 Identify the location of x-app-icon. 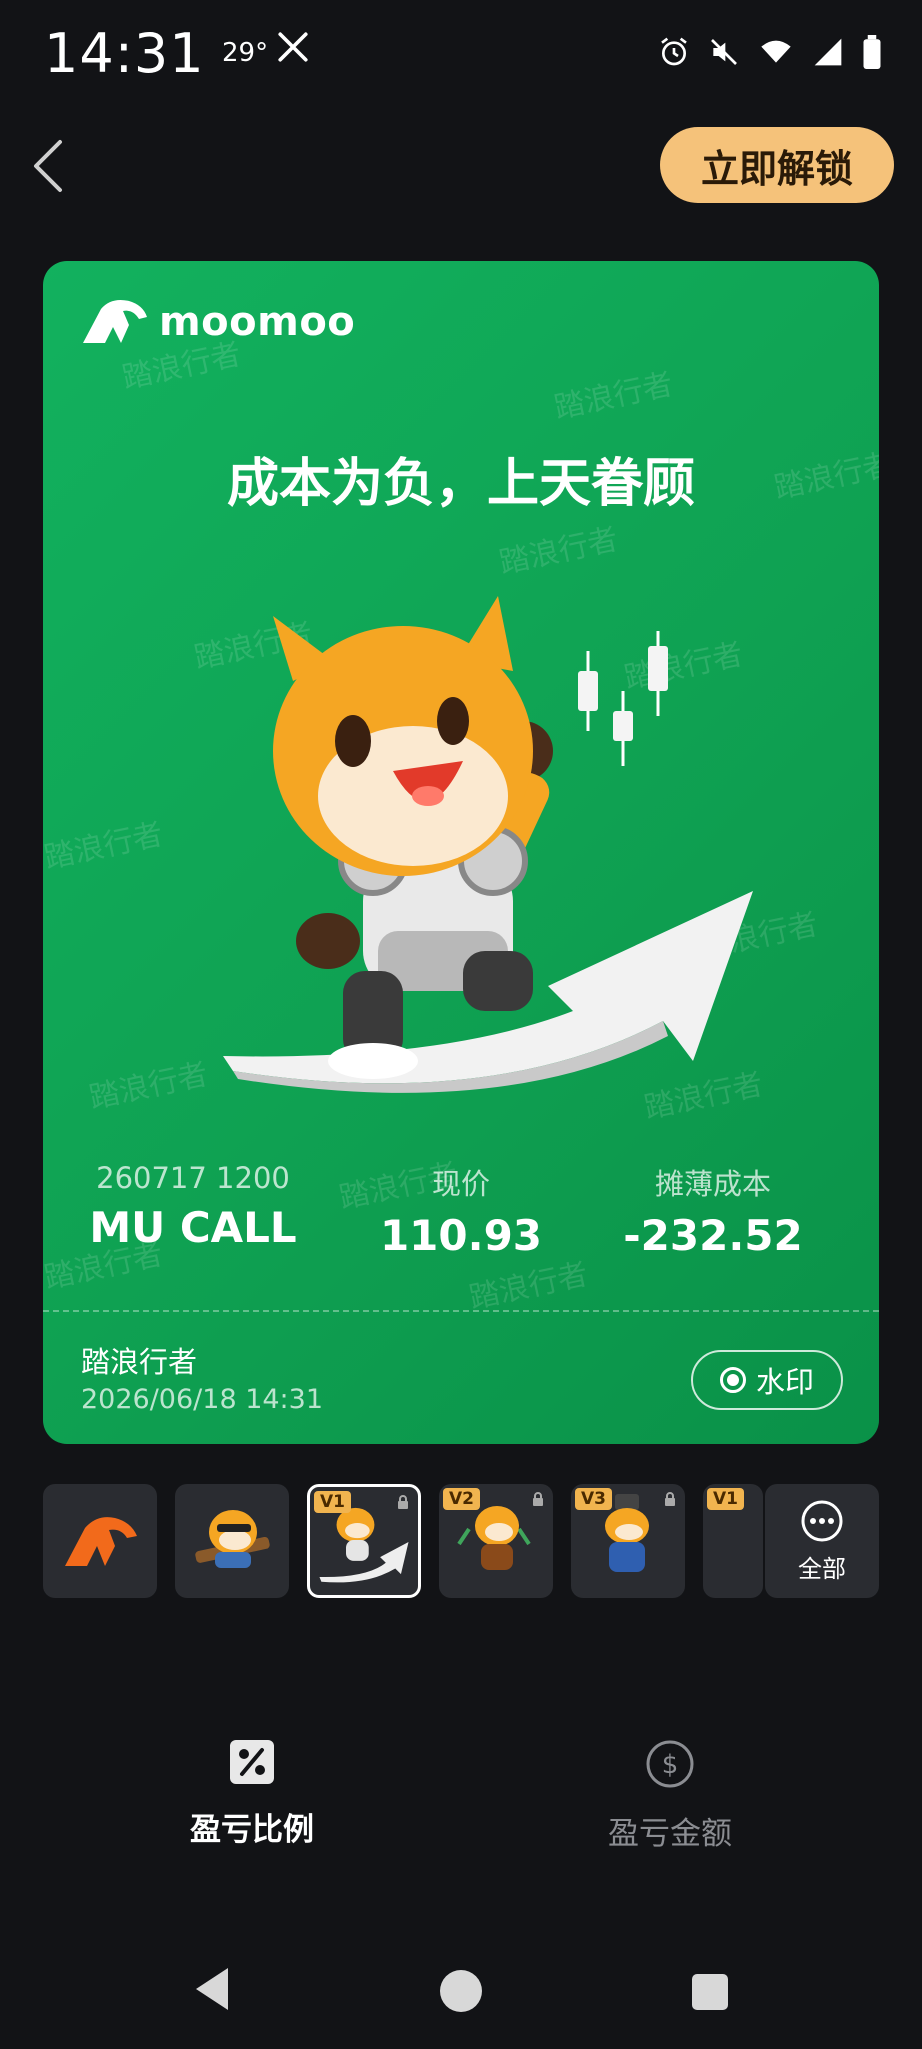
(293, 47).